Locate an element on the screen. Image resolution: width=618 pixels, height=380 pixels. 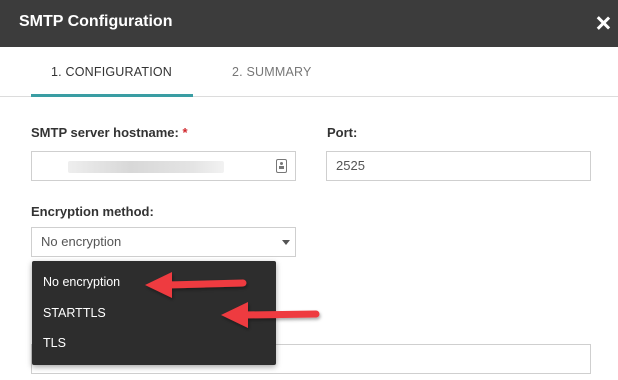
port-input: 2525 is located at coordinates (458, 166).